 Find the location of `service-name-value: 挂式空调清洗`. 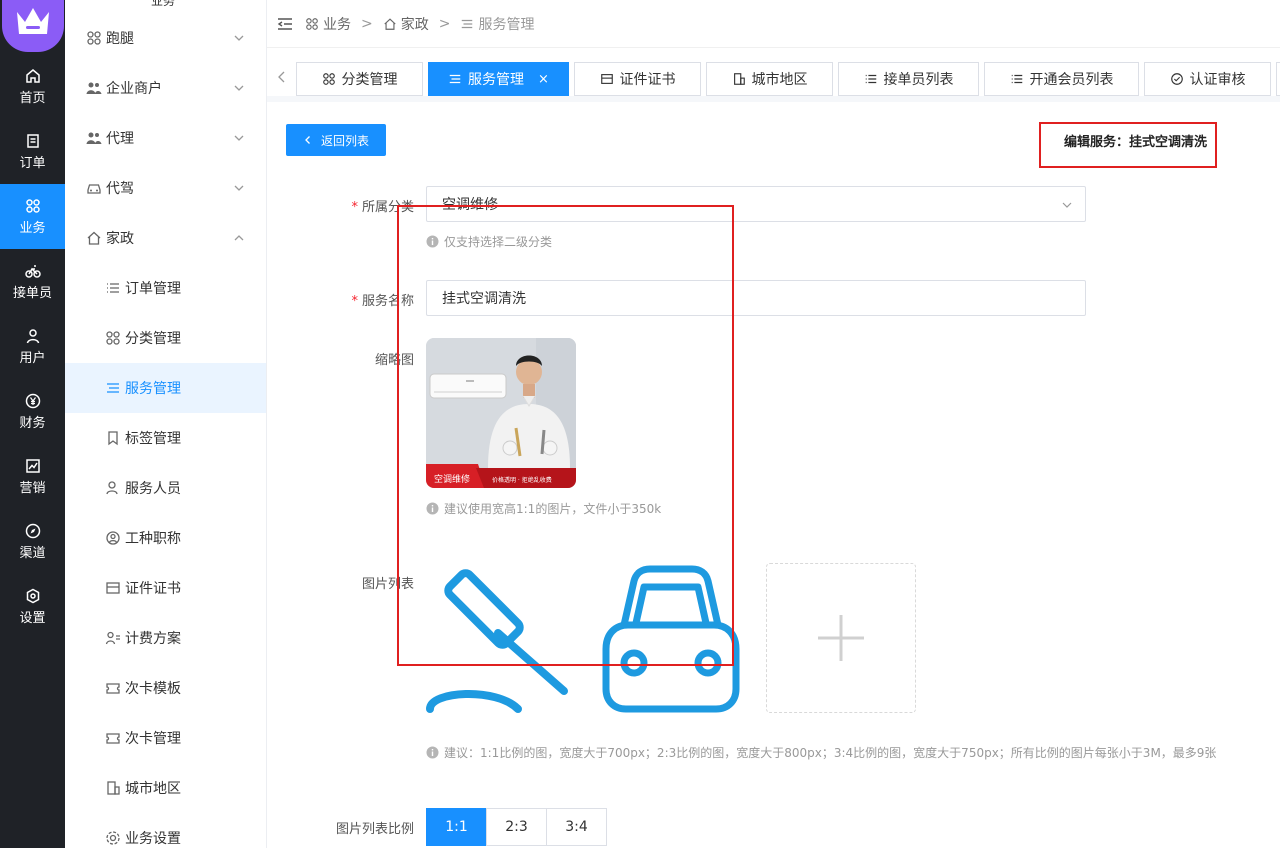

service-name-value: 挂式空调清洗 is located at coordinates (484, 299).